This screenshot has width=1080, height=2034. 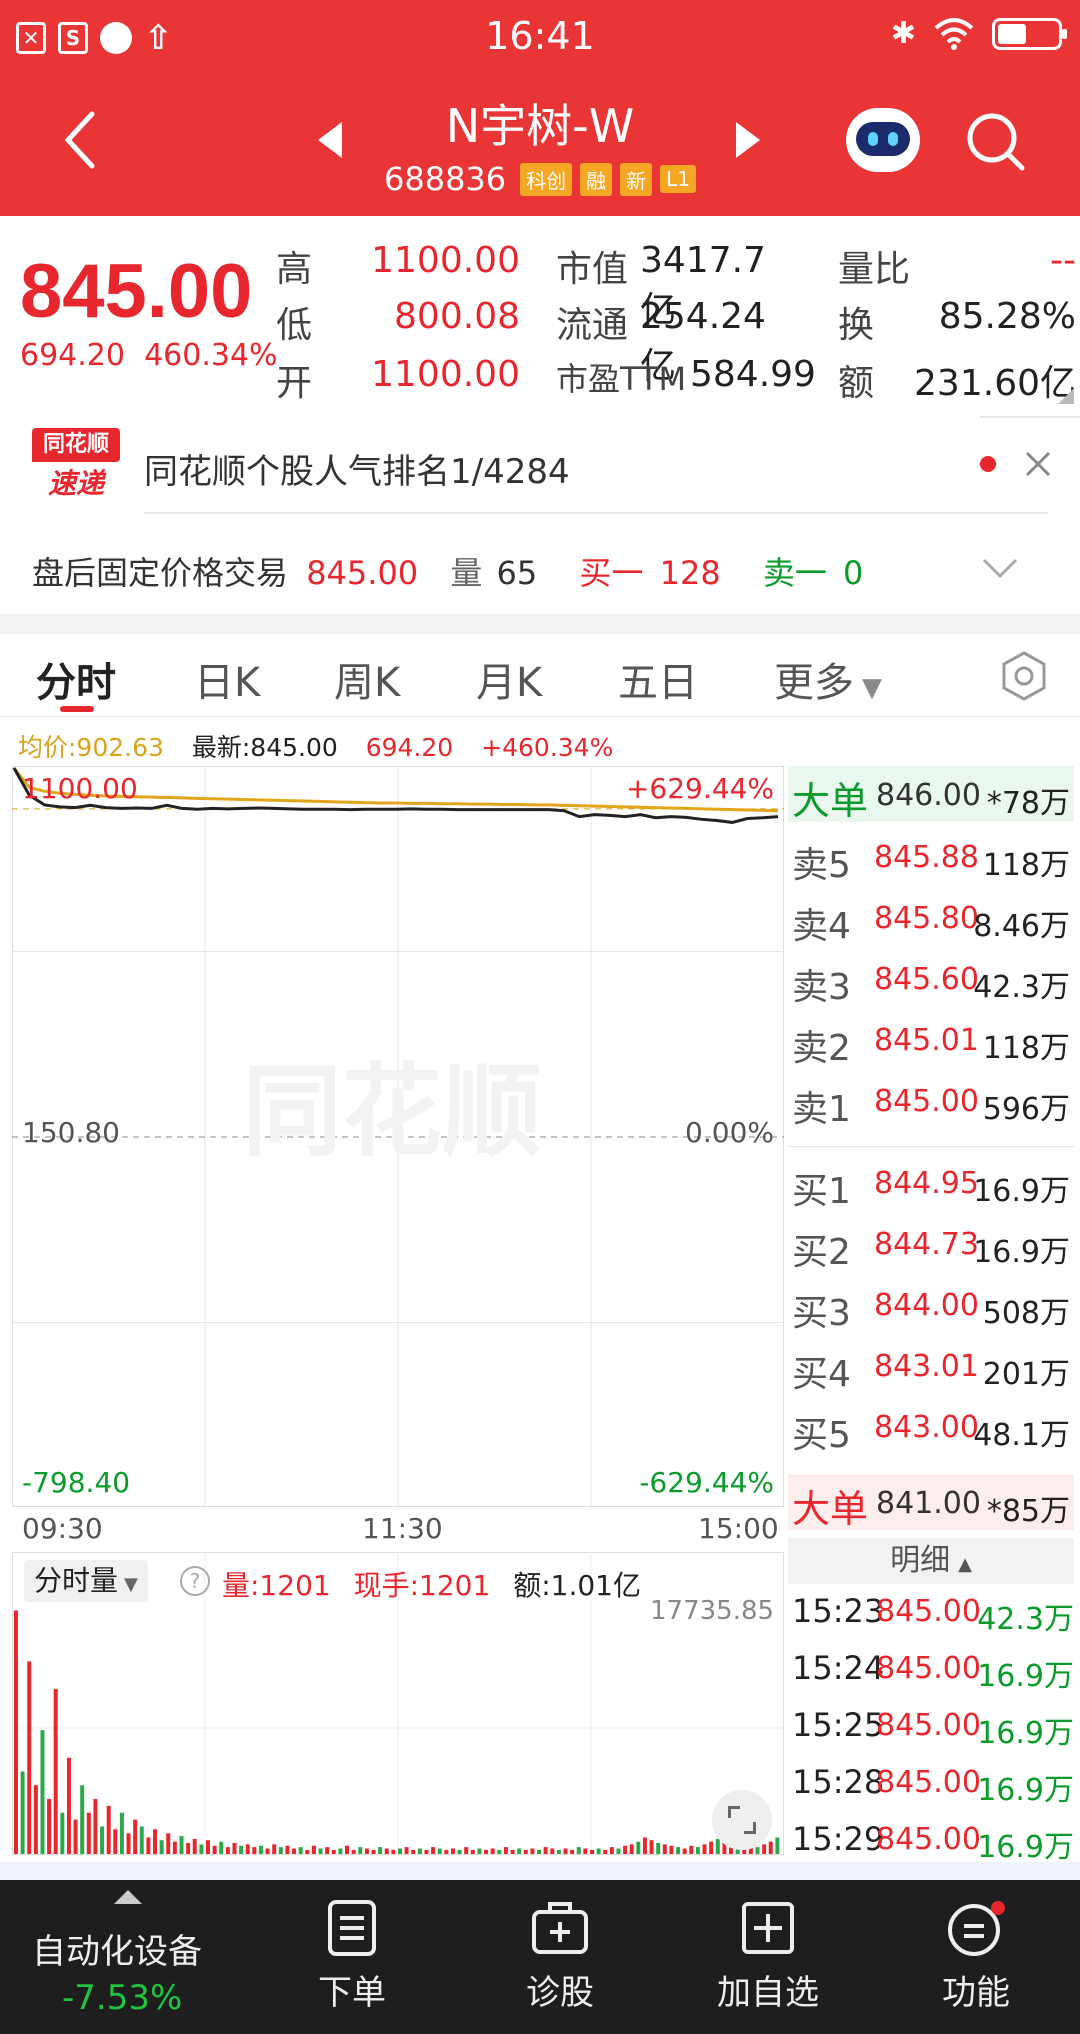 What do you see at coordinates (509, 679) in the screenshot?
I see `tab-month-k: 月K` at bounding box center [509, 679].